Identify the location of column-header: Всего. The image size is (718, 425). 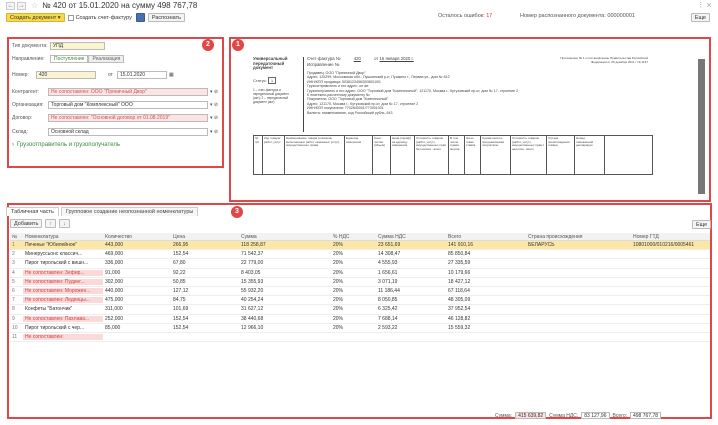
(486, 237).